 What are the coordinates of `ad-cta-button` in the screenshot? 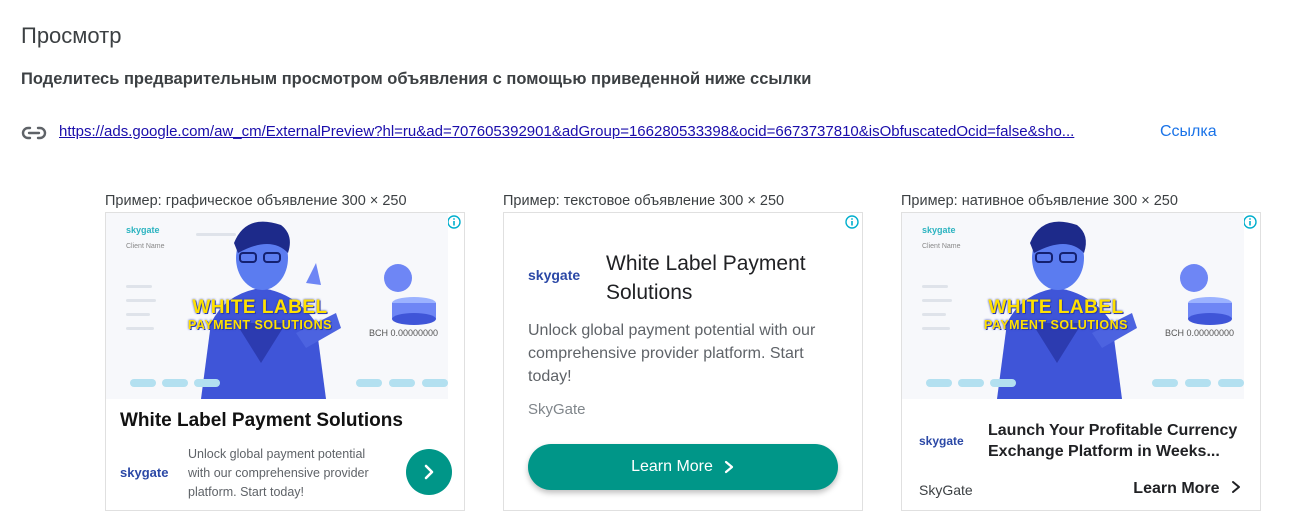 It's located at (429, 472).